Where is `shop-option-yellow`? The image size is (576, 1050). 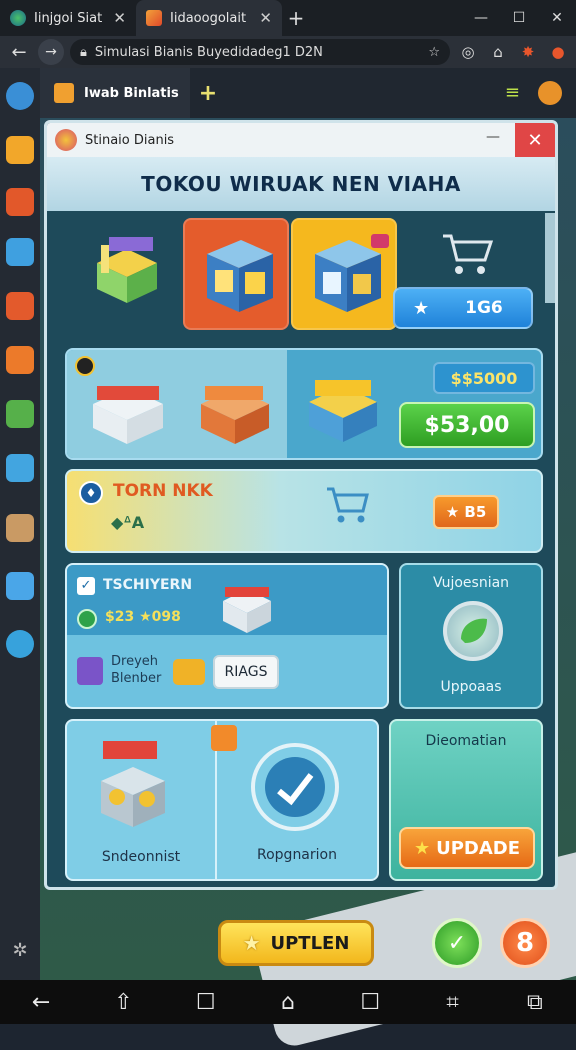
shop-option-yellow is located at coordinates (344, 274).